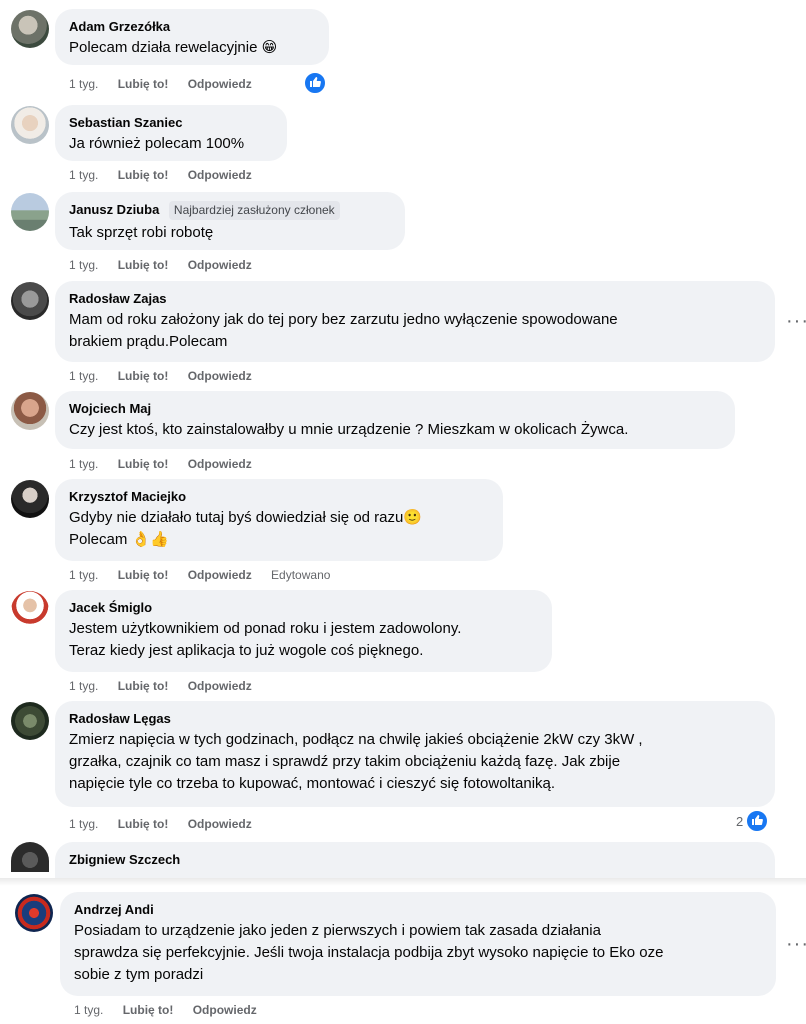  Describe the element at coordinates (415, 298) in the screenshot. I see `author-name: Radosław Zajas` at that location.